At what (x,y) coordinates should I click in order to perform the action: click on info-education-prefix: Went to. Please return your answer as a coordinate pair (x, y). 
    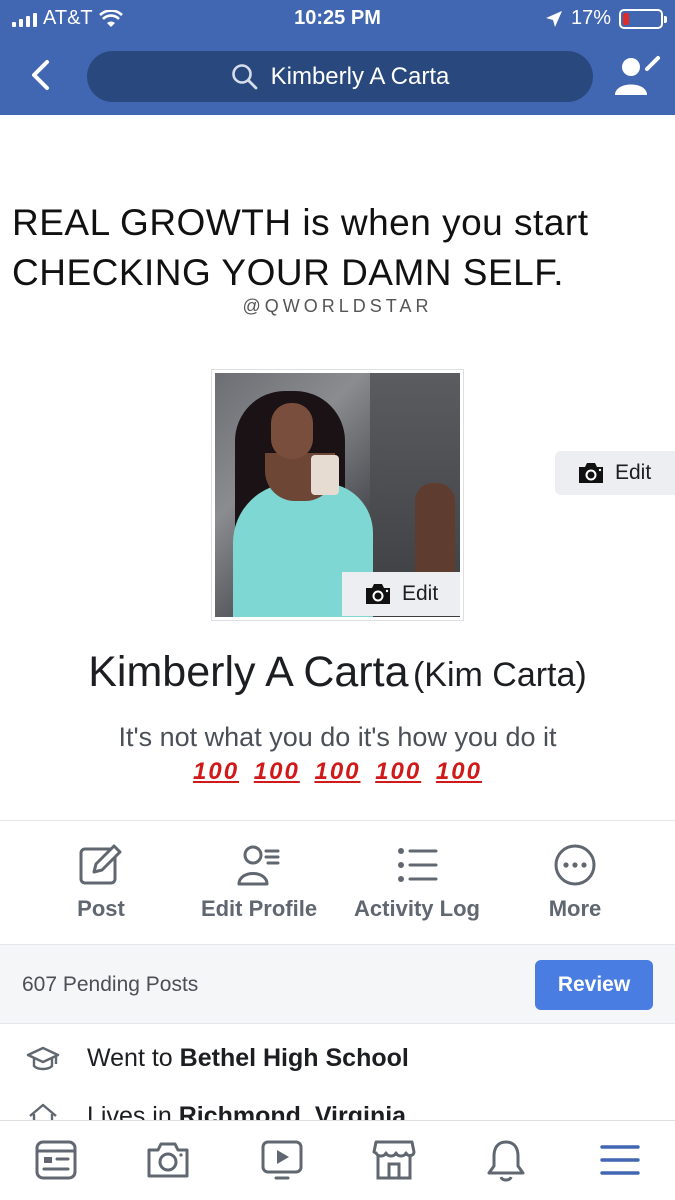
    Looking at the image, I should click on (130, 1058).